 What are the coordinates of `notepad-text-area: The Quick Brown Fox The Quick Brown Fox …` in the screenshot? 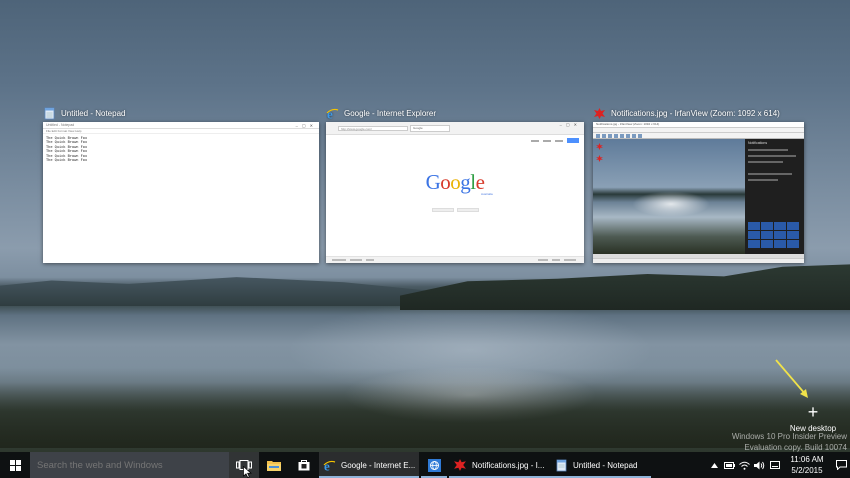 It's located at (181, 149).